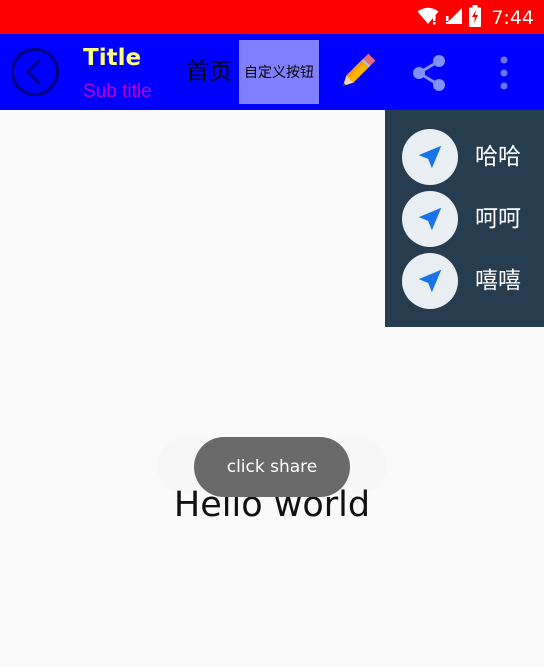 The width and height of the screenshot is (544, 667). Describe the element at coordinates (209, 72) in the screenshot. I see `home-link: 首页` at that location.